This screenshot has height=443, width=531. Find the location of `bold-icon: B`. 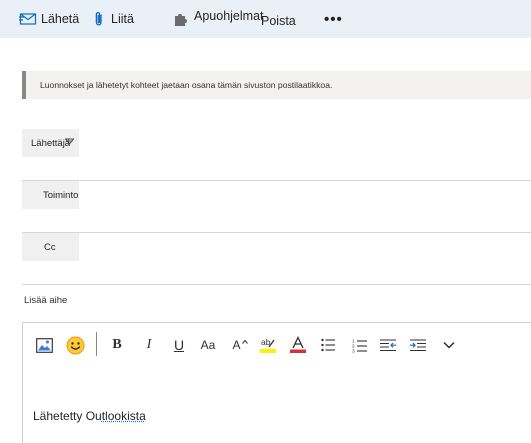

bold-icon: B is located at coordinates (117, 344).